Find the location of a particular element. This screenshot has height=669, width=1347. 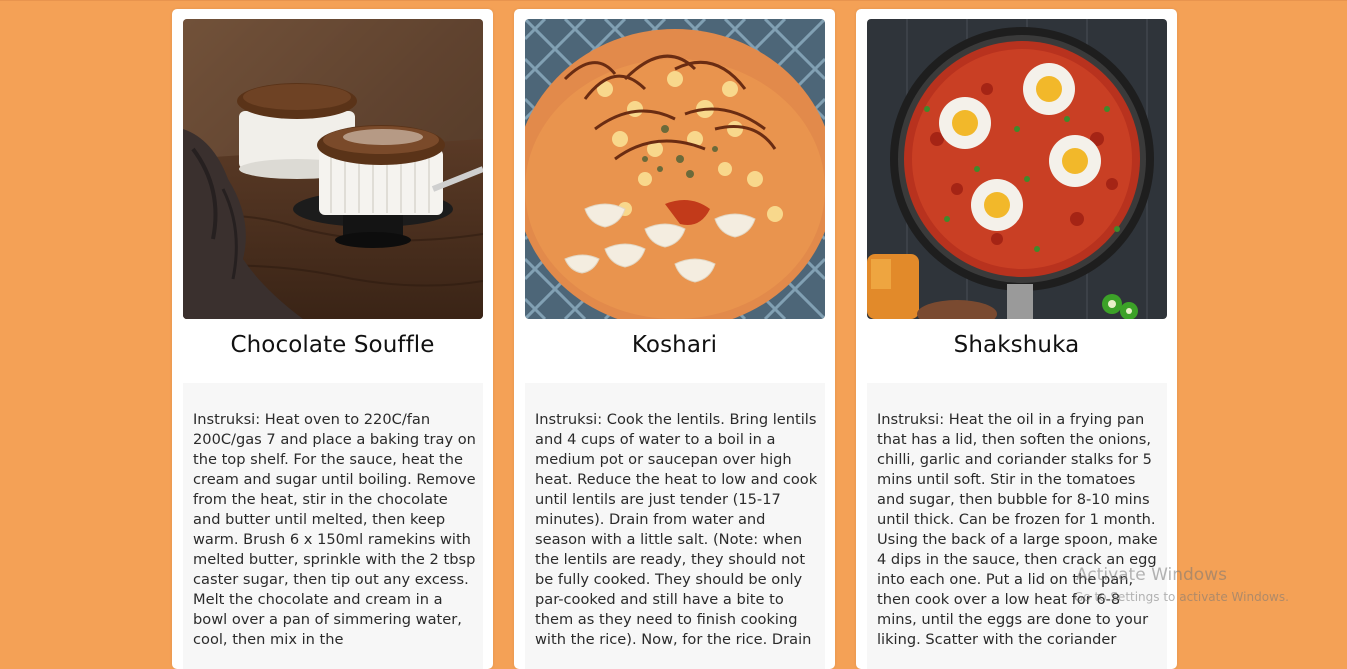

shakshuka-photo is located at coordinates (1017, 169).